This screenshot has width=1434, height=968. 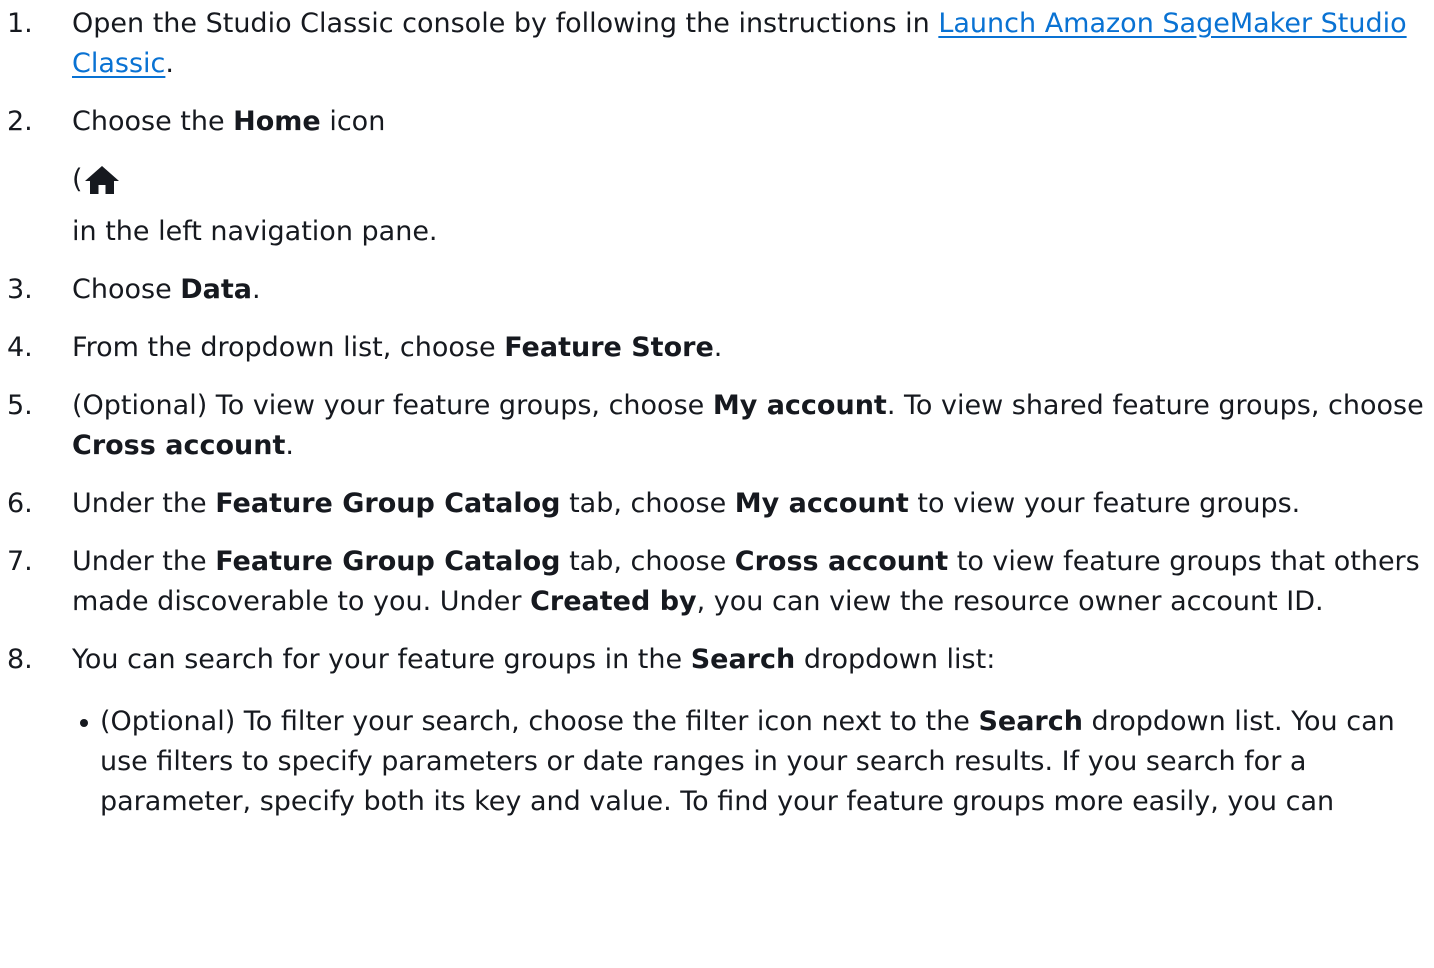 I want to click on step-3: 3. Choose Data., so click(x=717, y=290).